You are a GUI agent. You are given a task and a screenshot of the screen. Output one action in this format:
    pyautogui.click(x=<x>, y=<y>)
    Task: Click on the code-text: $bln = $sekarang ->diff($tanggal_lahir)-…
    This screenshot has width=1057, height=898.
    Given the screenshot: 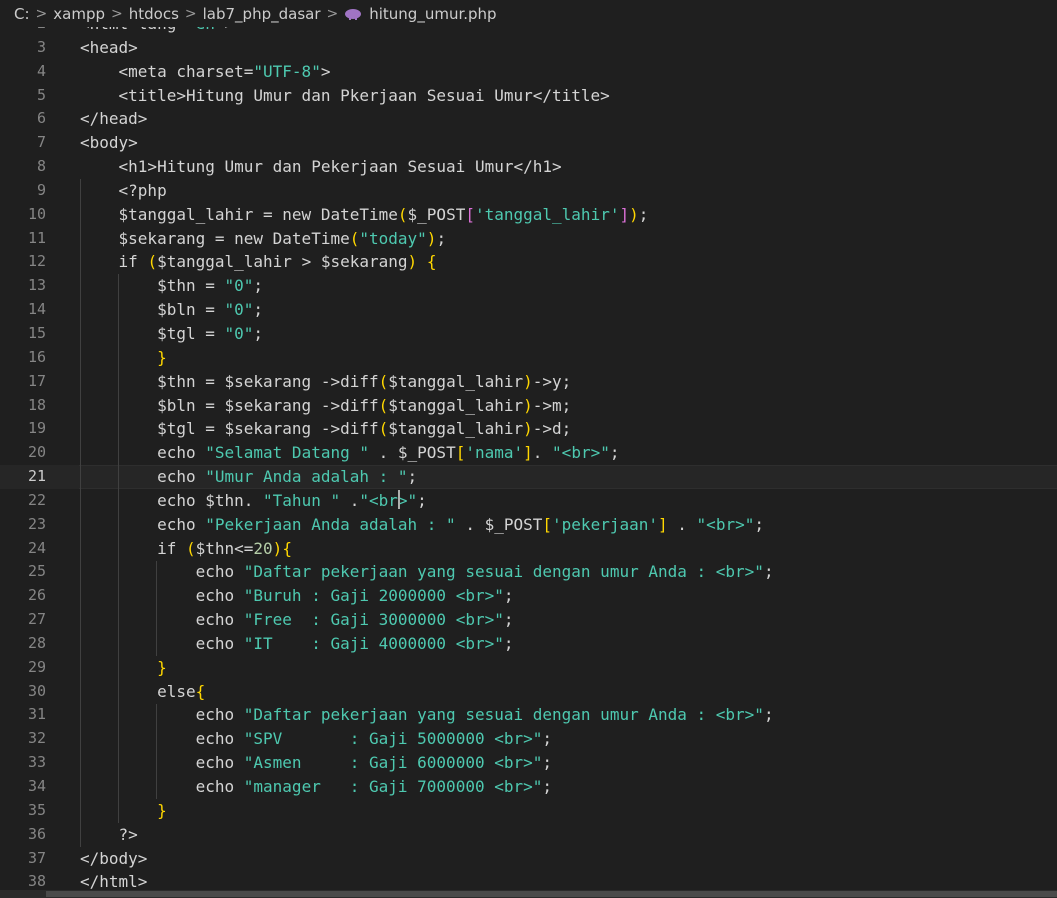 What is the action you would take?
    pyautogui.click(x=325, y=406)
    